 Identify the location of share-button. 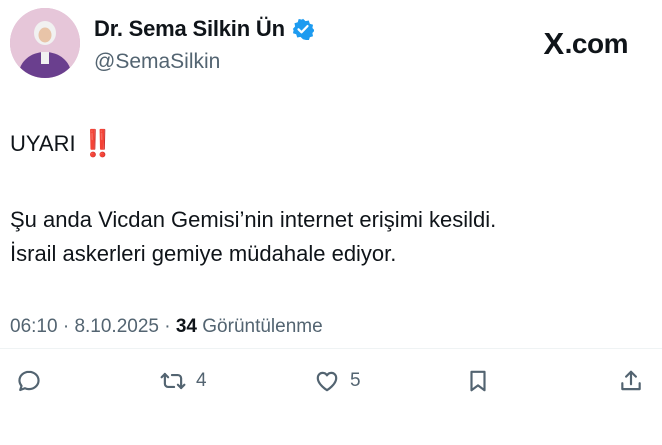
(631, 381).